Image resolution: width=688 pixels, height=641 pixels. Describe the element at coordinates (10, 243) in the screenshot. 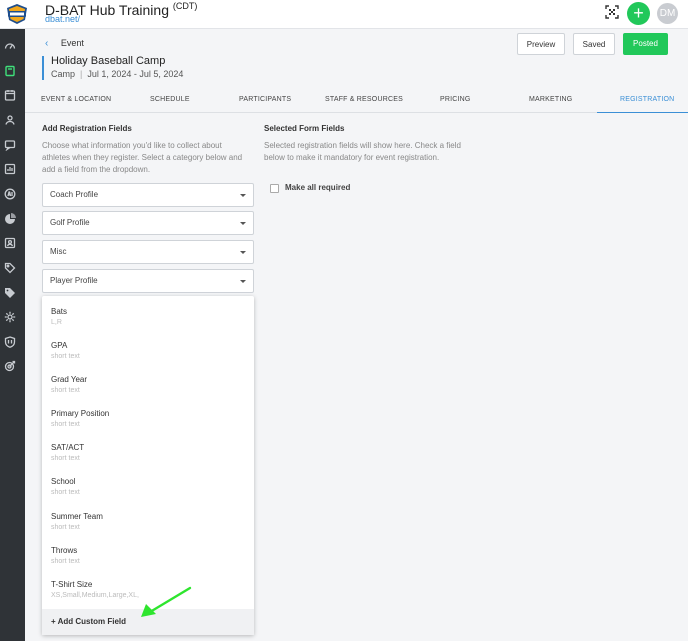

I see `id-card-icon` at that location.